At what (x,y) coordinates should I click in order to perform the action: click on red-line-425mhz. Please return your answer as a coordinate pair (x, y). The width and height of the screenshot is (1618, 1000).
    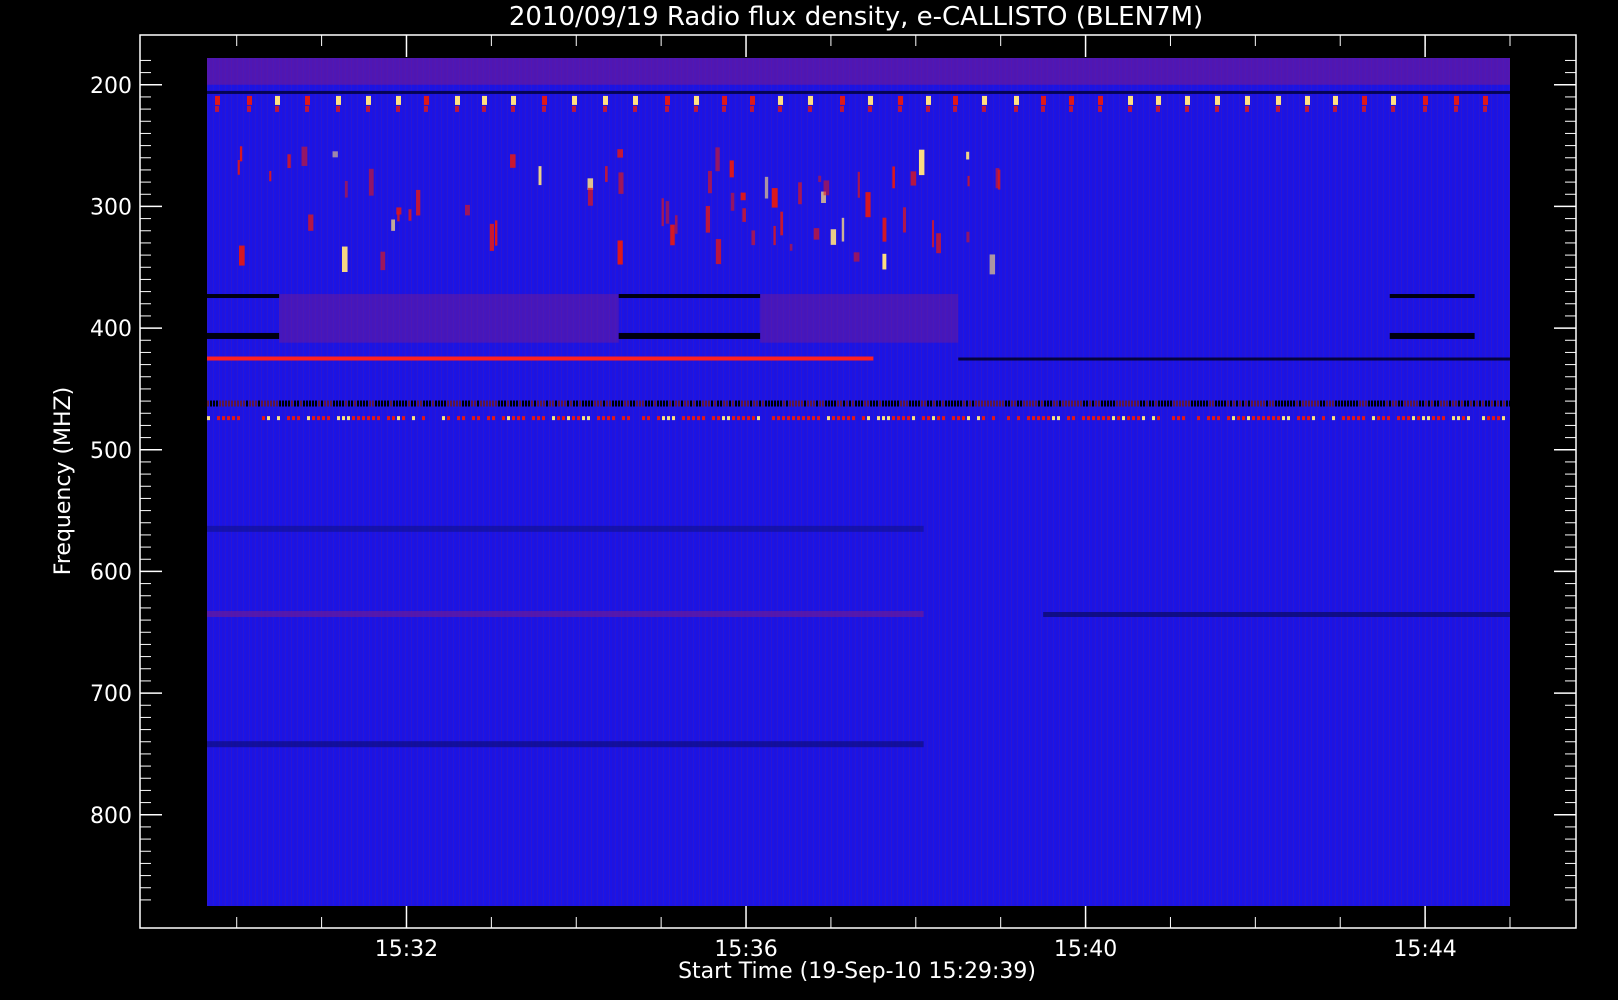
    Looking at the image, I should click on (540, 358).